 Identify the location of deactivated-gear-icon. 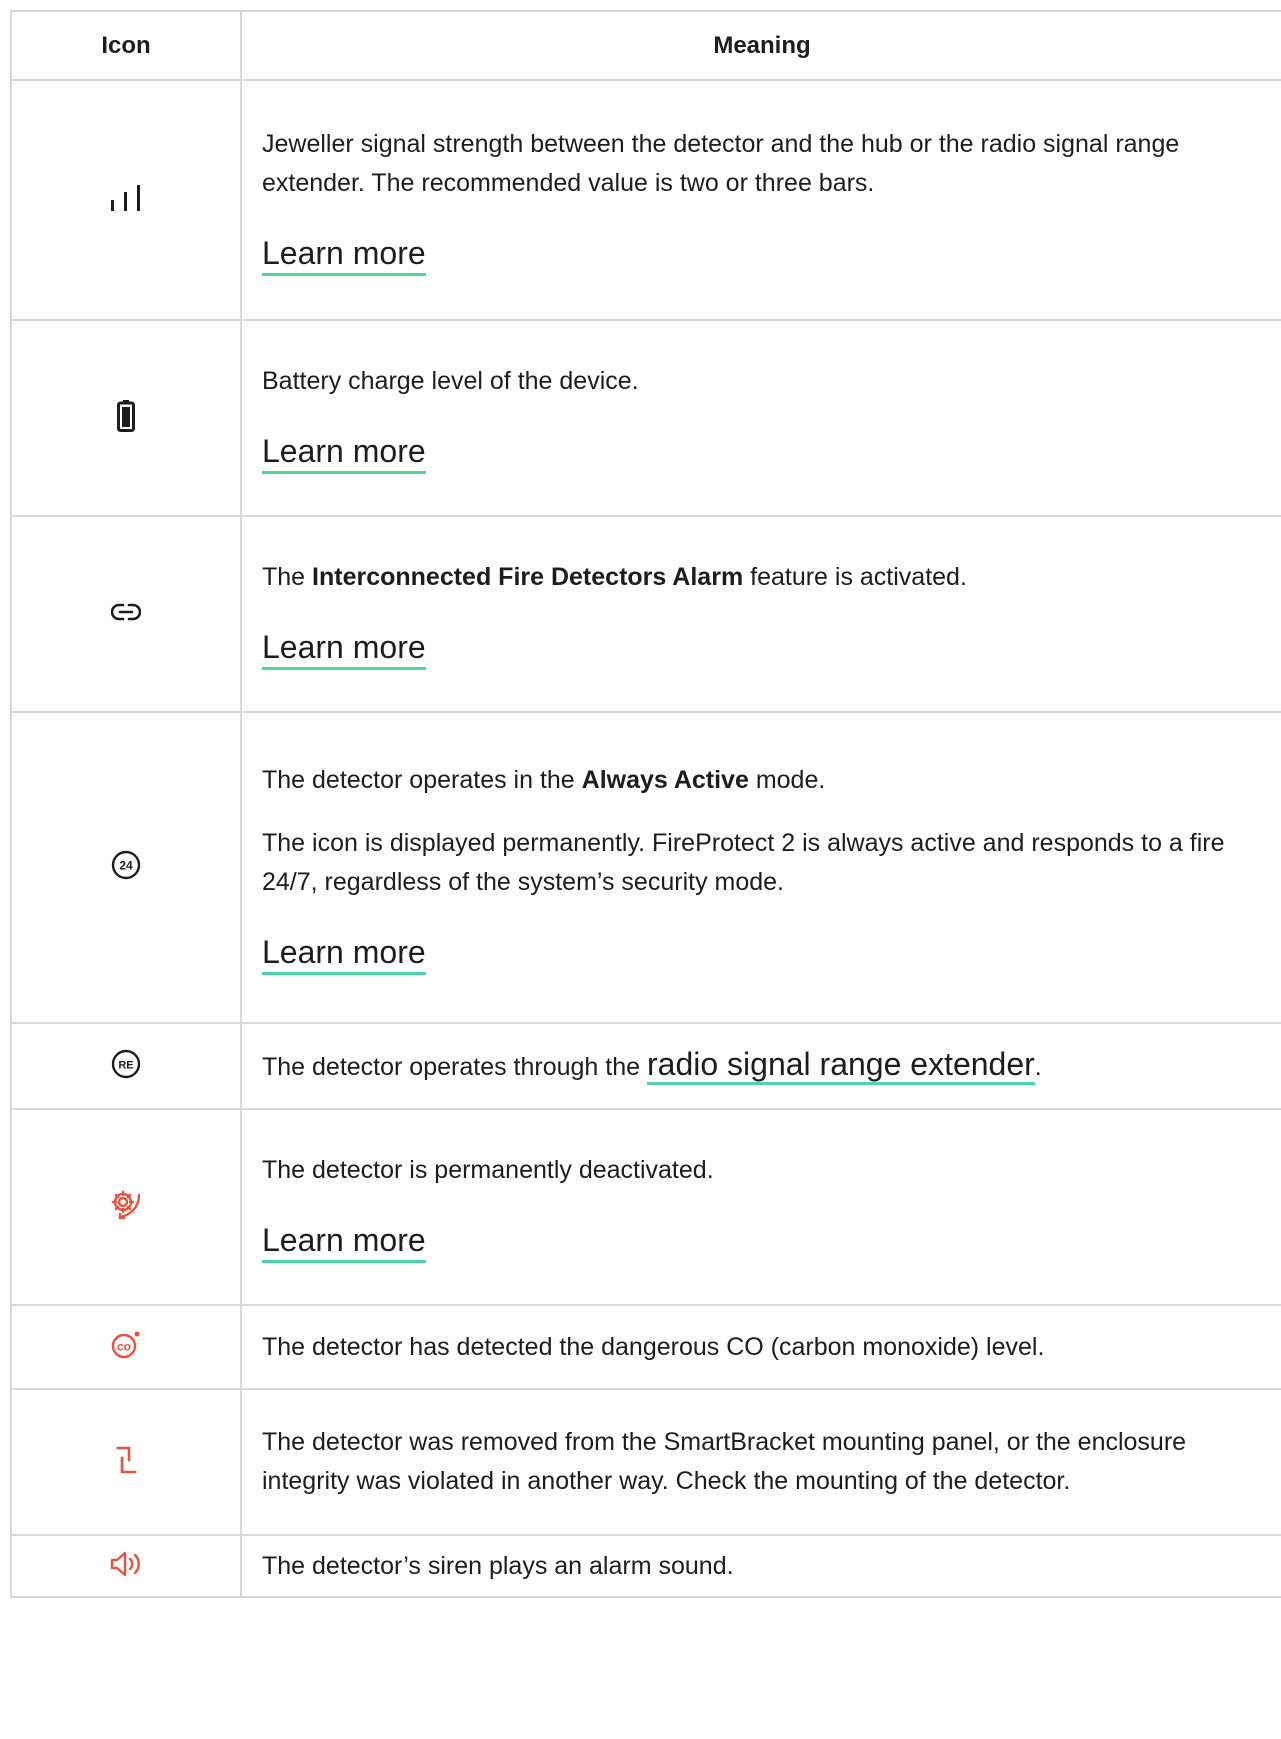
(126, 1205).